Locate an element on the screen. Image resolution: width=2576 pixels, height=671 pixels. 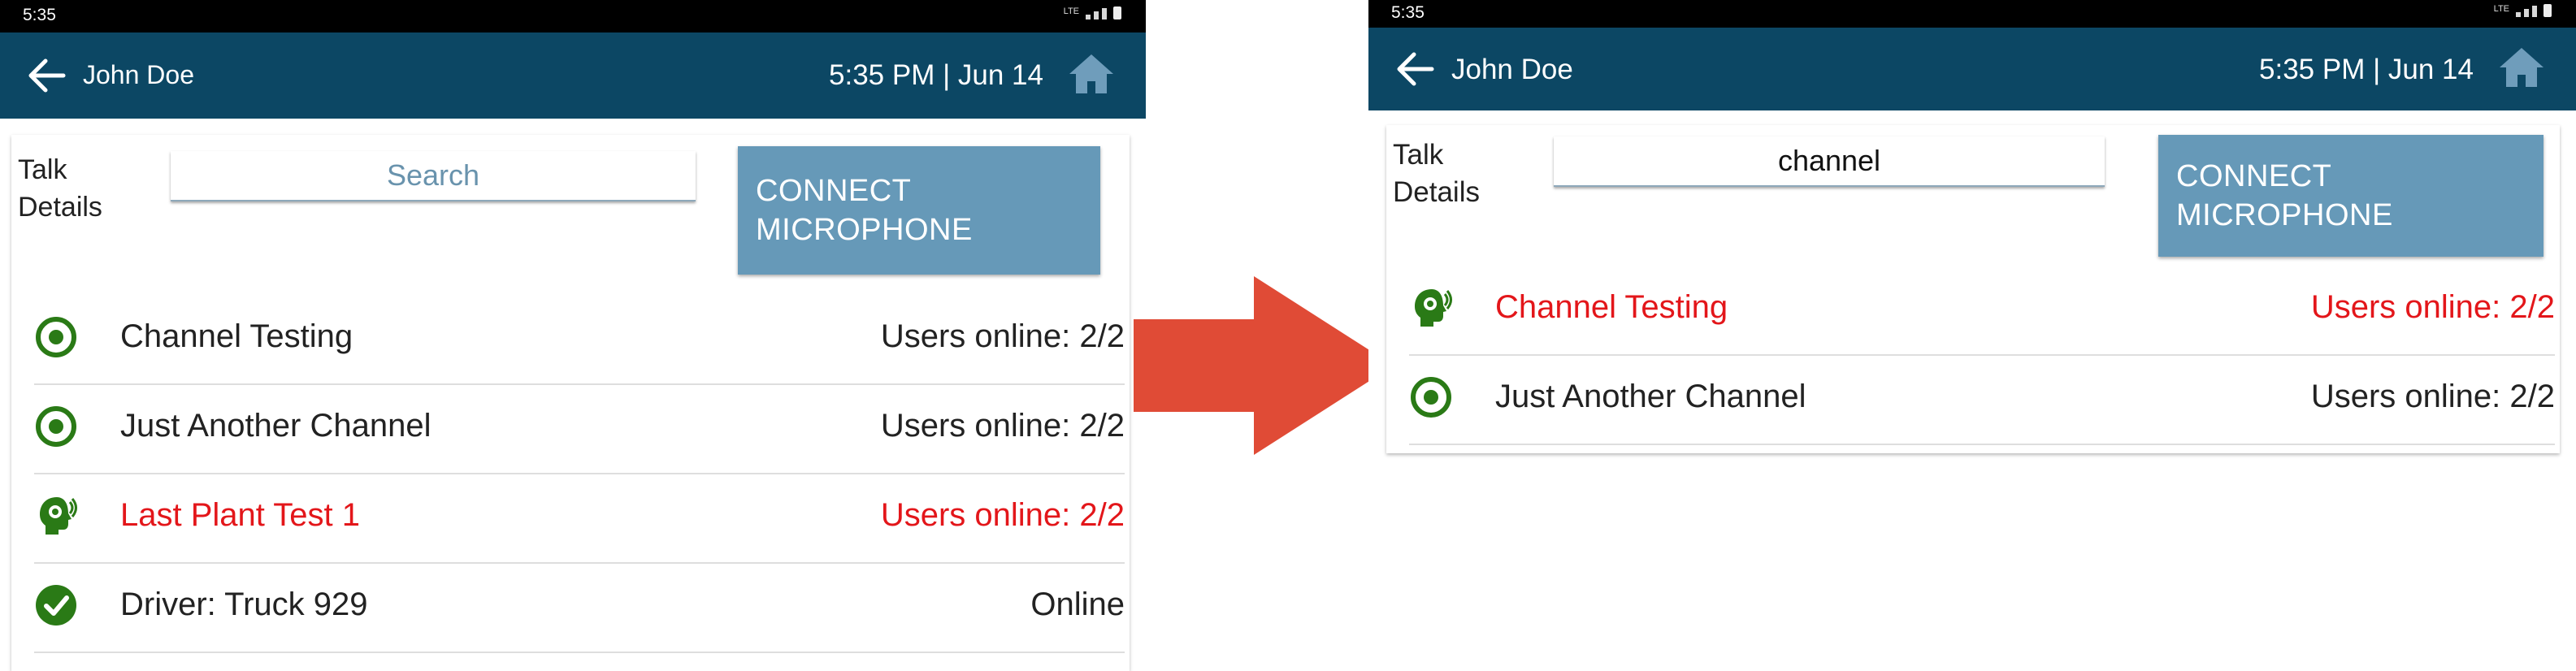
channel-name: Last Plant Test 1 is located at coordinates (240, 515).